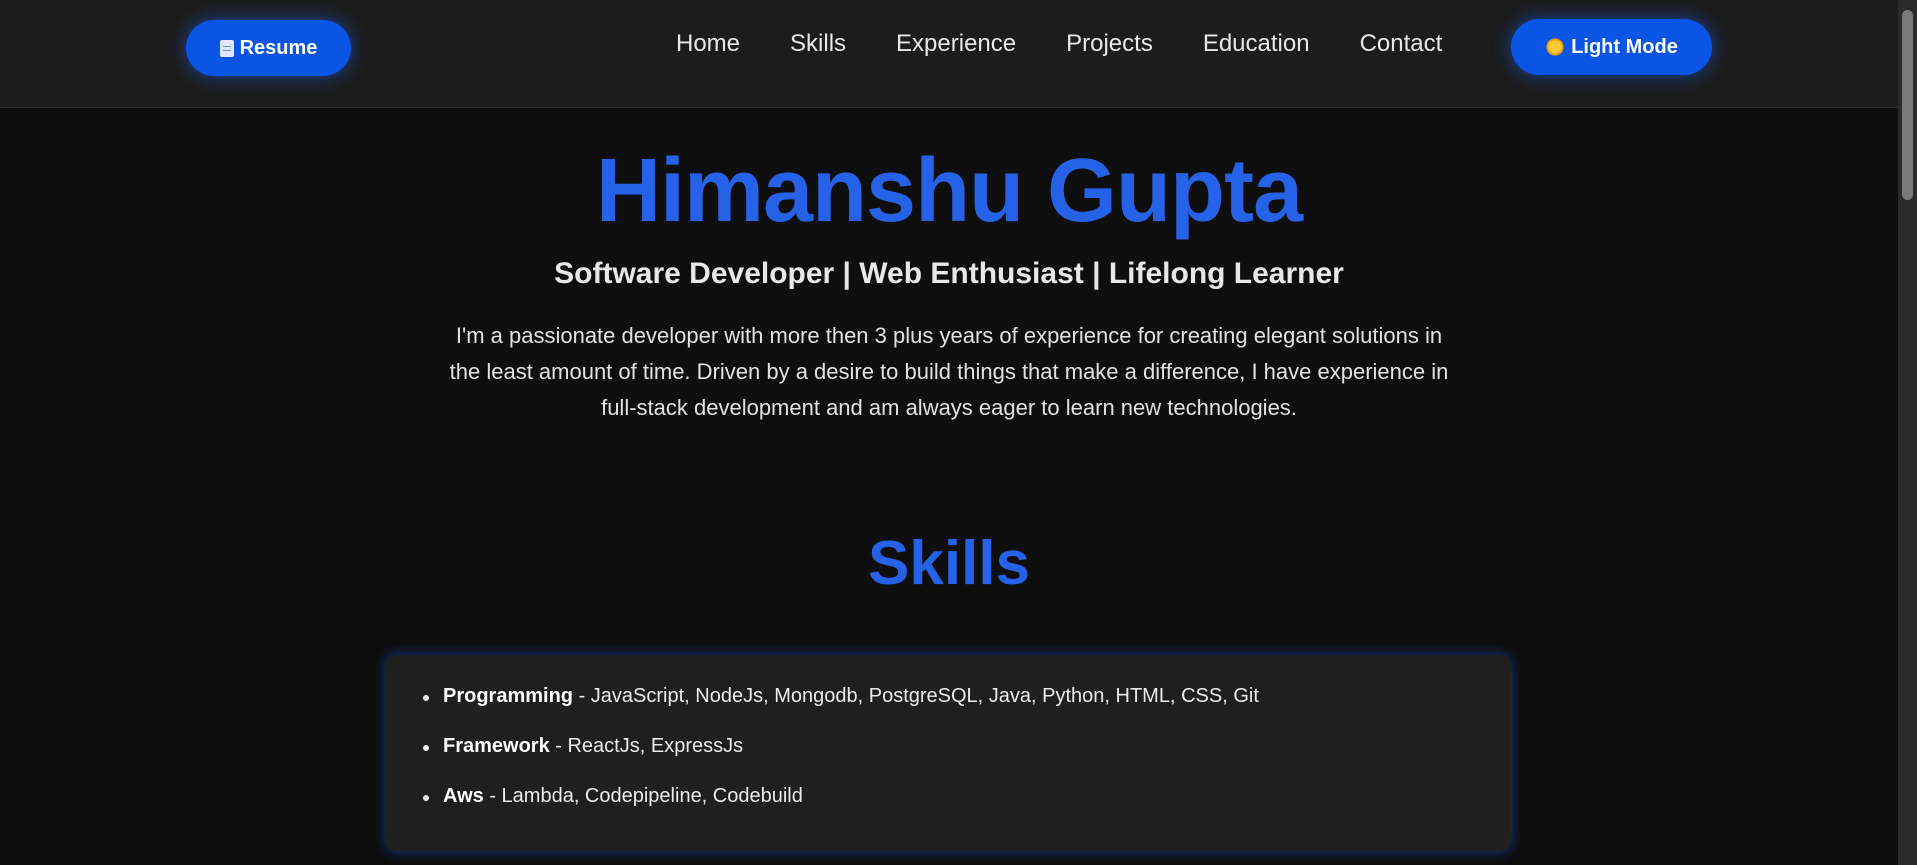 The image size is (1917, 865). What do you see at coordinates (278, 47) in the screenshot?
I see `resume-button-label: Resume` at bounding box center [278, 47].